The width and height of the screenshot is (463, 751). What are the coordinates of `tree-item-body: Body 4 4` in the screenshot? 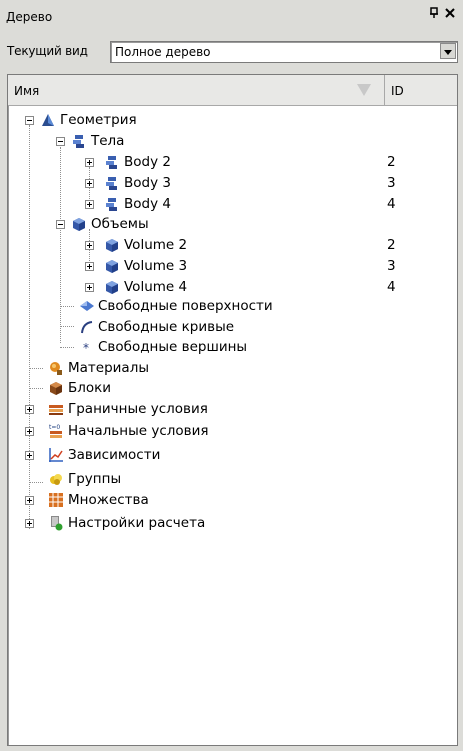 It's located at (232, 204).